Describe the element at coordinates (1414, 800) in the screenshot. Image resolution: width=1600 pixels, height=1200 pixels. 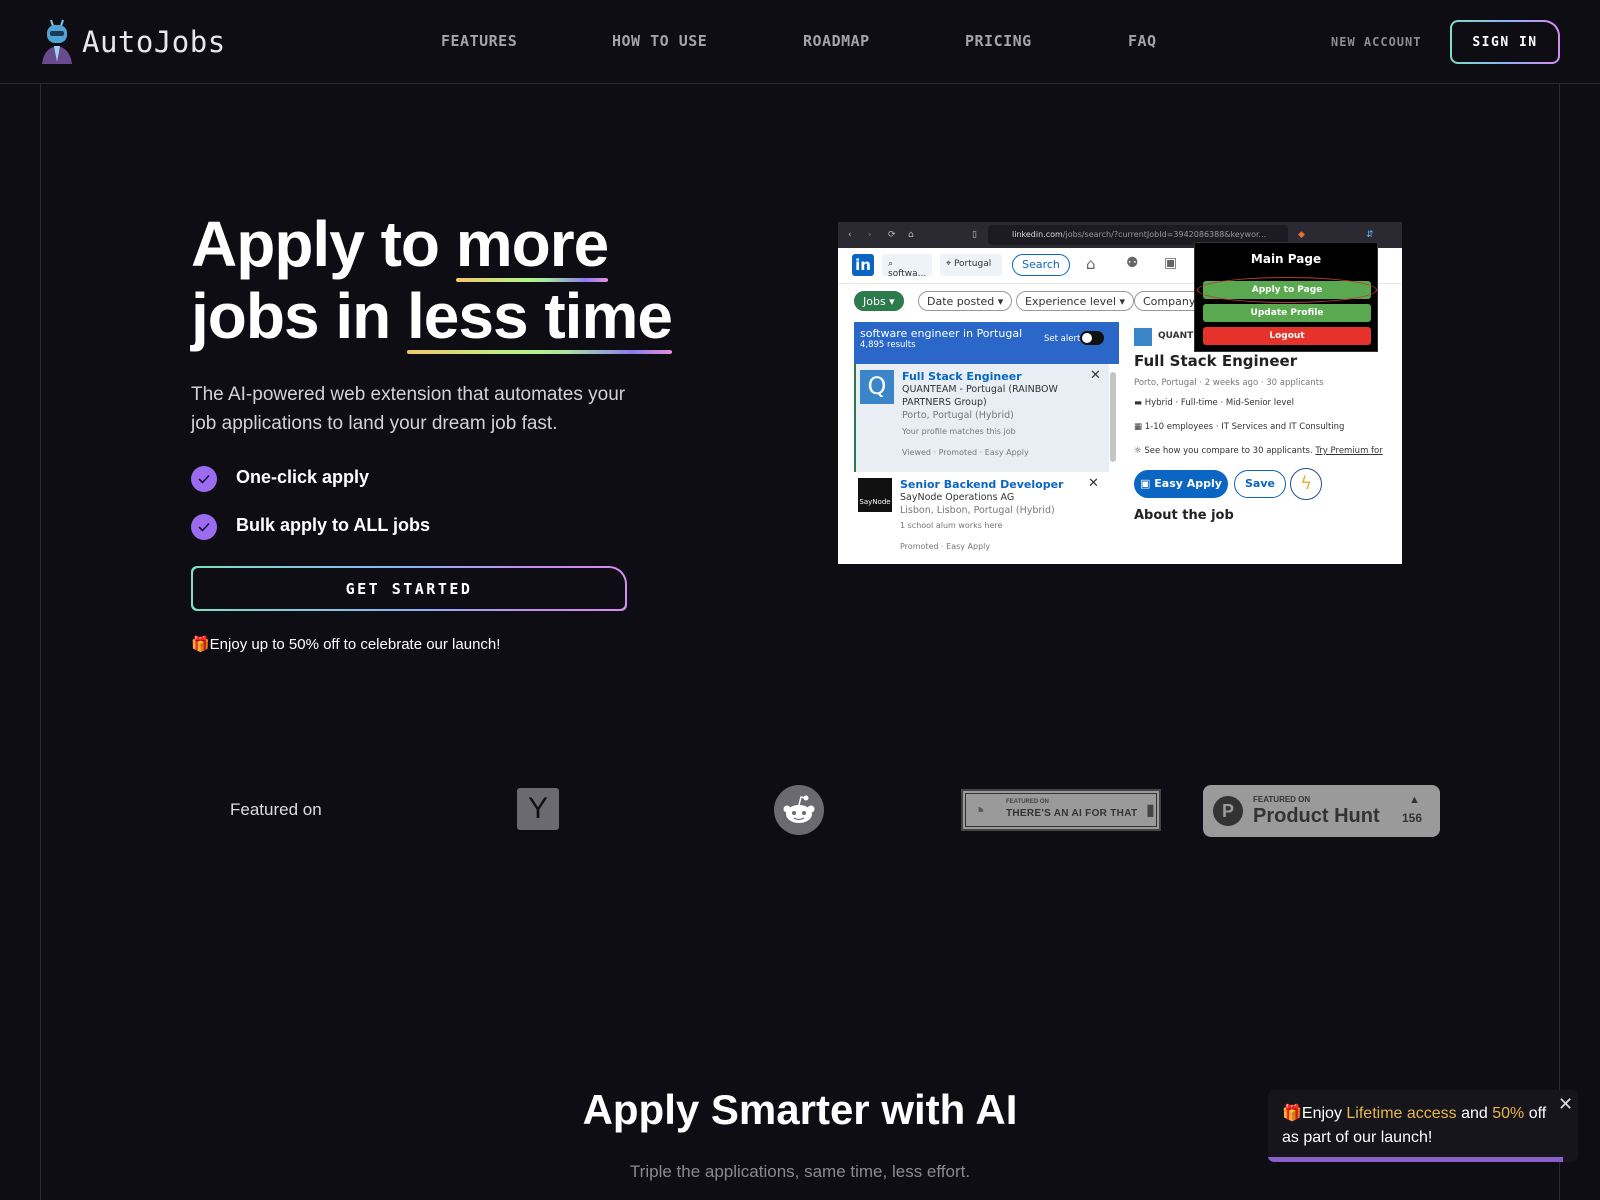
I see `upvote-icon: ▲` at that location.